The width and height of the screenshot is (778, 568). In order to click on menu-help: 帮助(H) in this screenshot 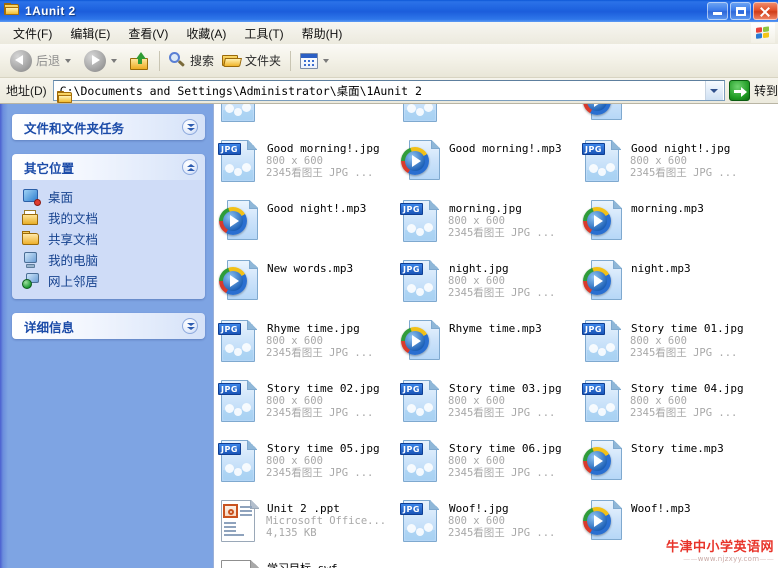, I will do `click(322, 33)`.